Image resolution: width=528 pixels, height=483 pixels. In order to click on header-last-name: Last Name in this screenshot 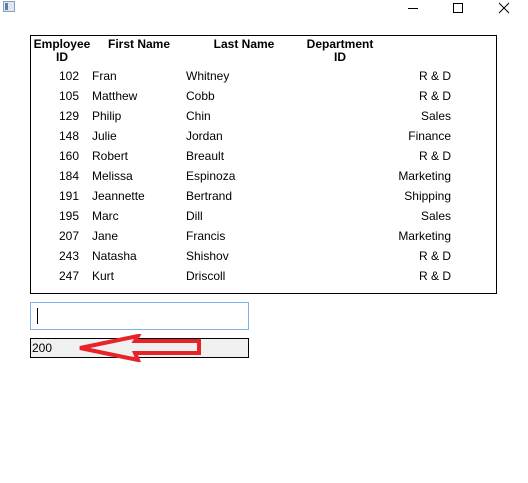, I will do `click(244, 44)`.